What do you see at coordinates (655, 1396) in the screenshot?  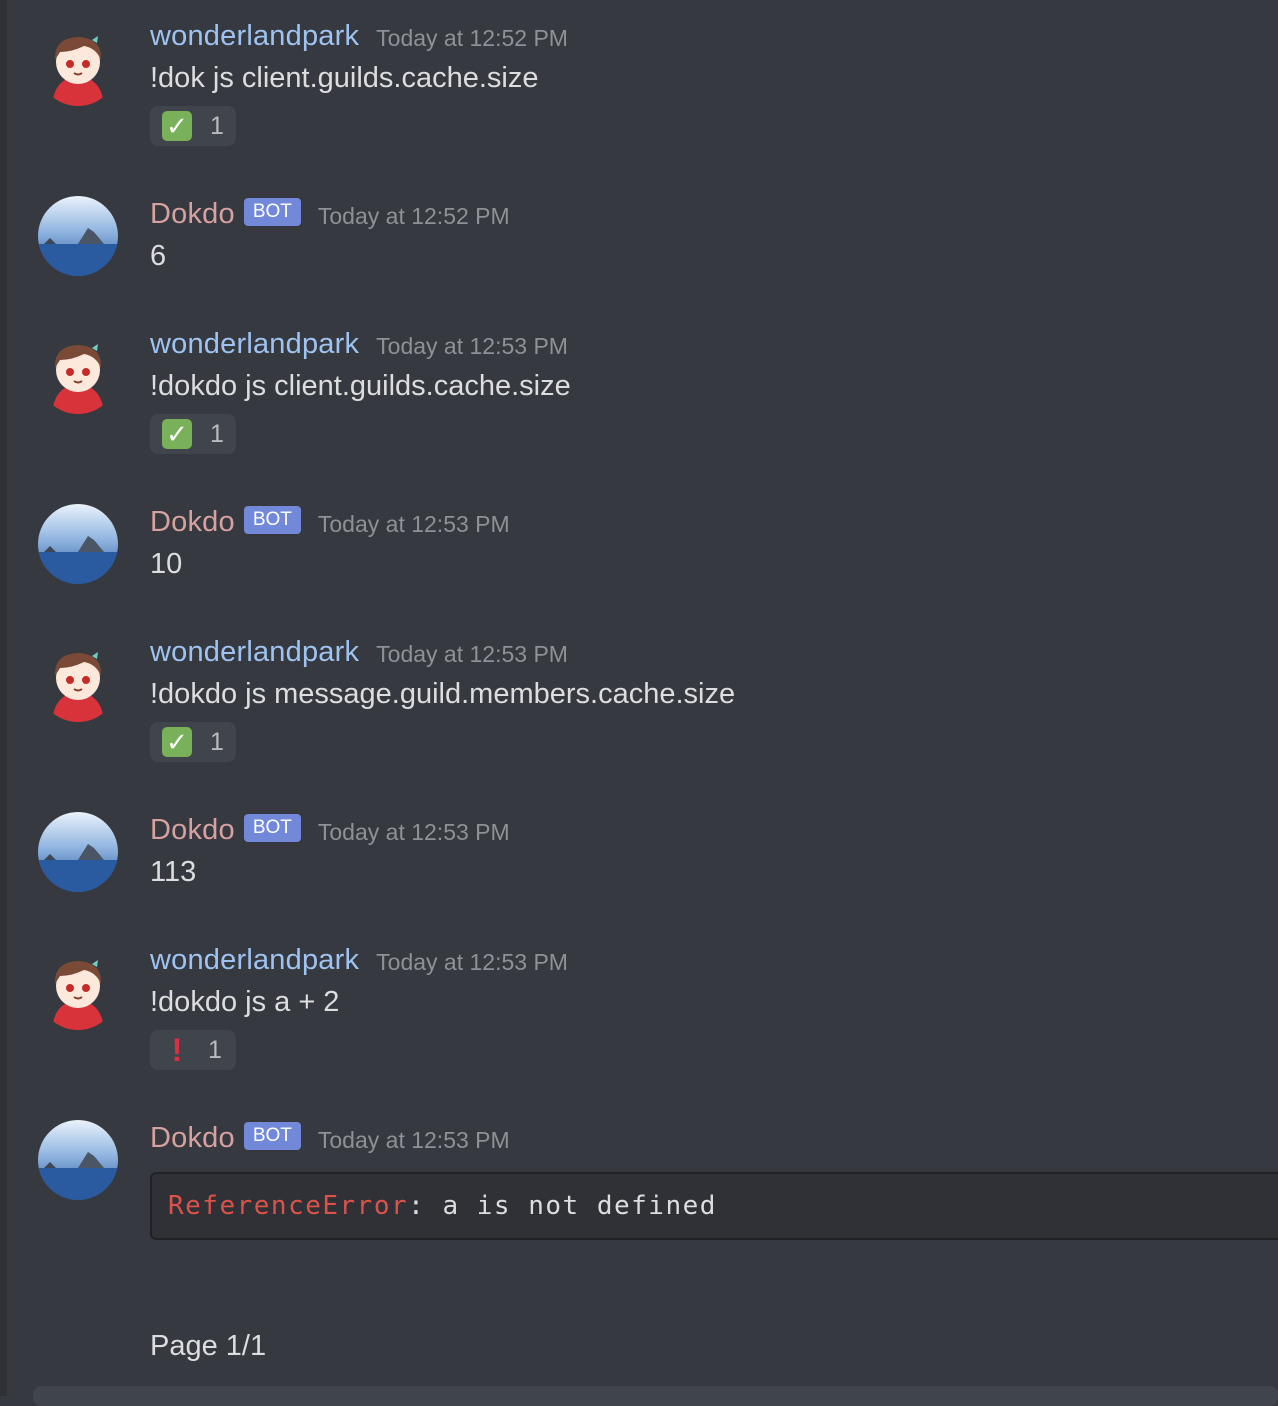 I see `message-input-bar` at bounding box center [655, 1396].